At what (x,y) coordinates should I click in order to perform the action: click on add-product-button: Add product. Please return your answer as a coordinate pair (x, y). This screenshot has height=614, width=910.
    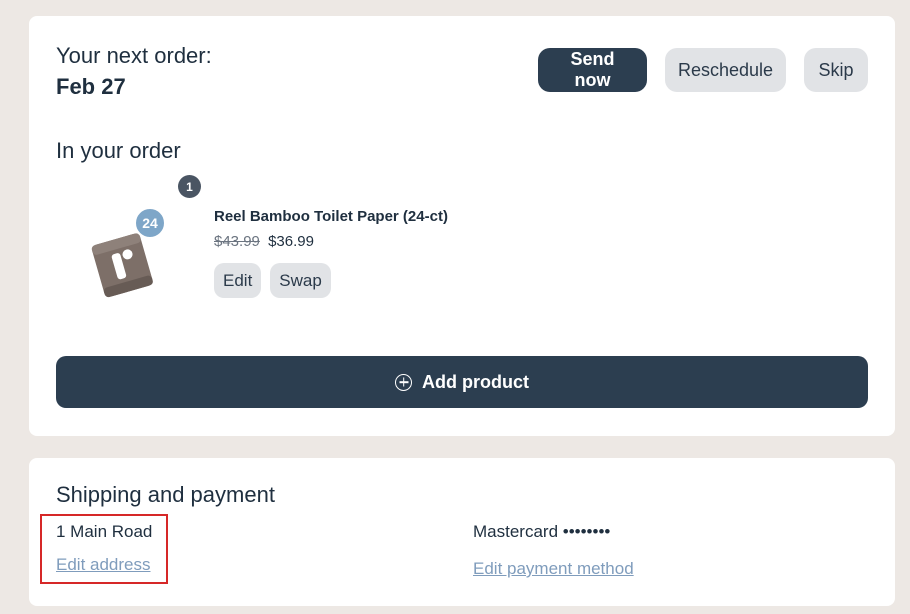
    Looking at the image, I should click on (462, 382).